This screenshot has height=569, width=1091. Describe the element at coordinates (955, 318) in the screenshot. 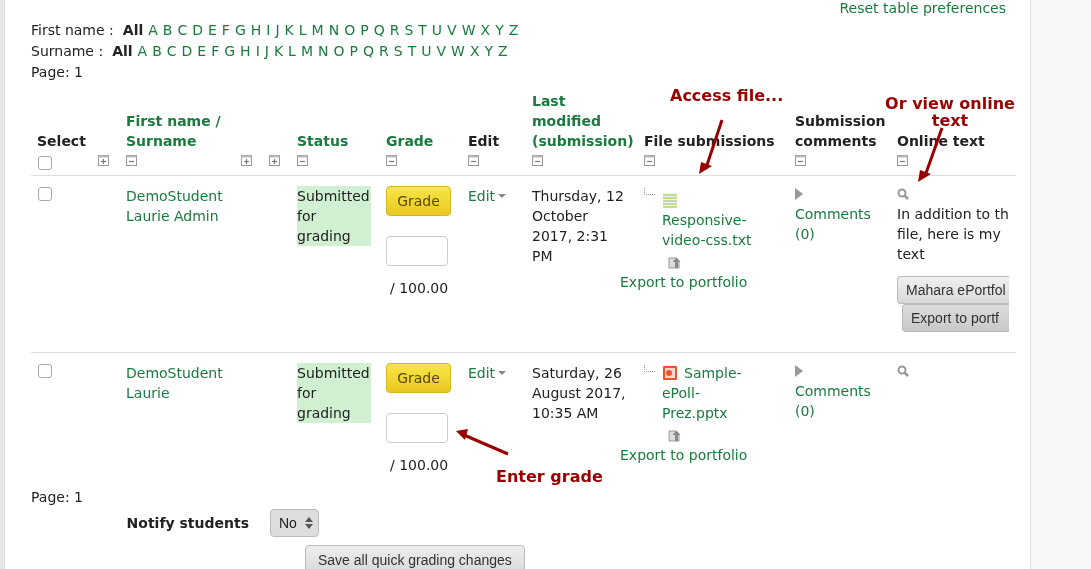

I see `portfolio-button: Export to portf` at that location.